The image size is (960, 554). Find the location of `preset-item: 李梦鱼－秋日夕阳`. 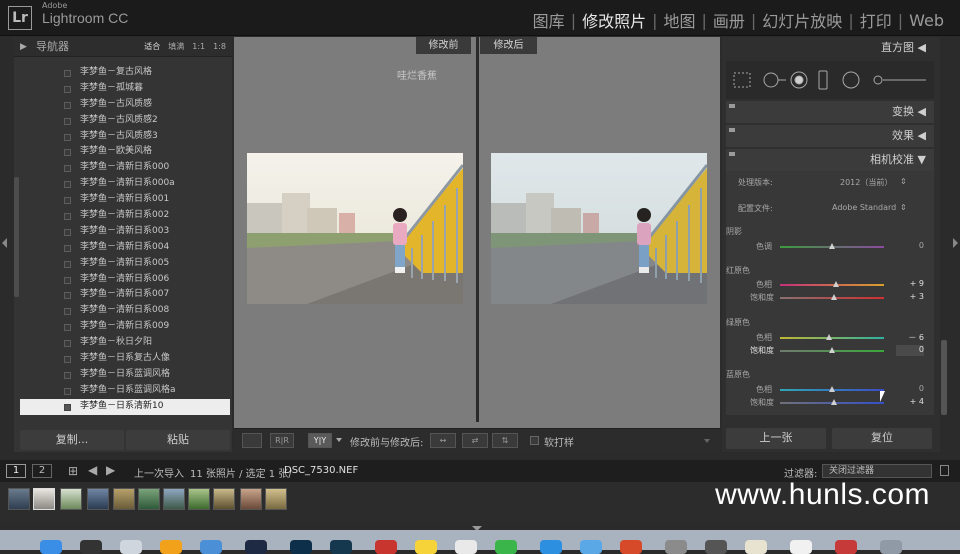

preset-item: 李梦鱼－秋日夕阳 is located at coordinates (125, 343).